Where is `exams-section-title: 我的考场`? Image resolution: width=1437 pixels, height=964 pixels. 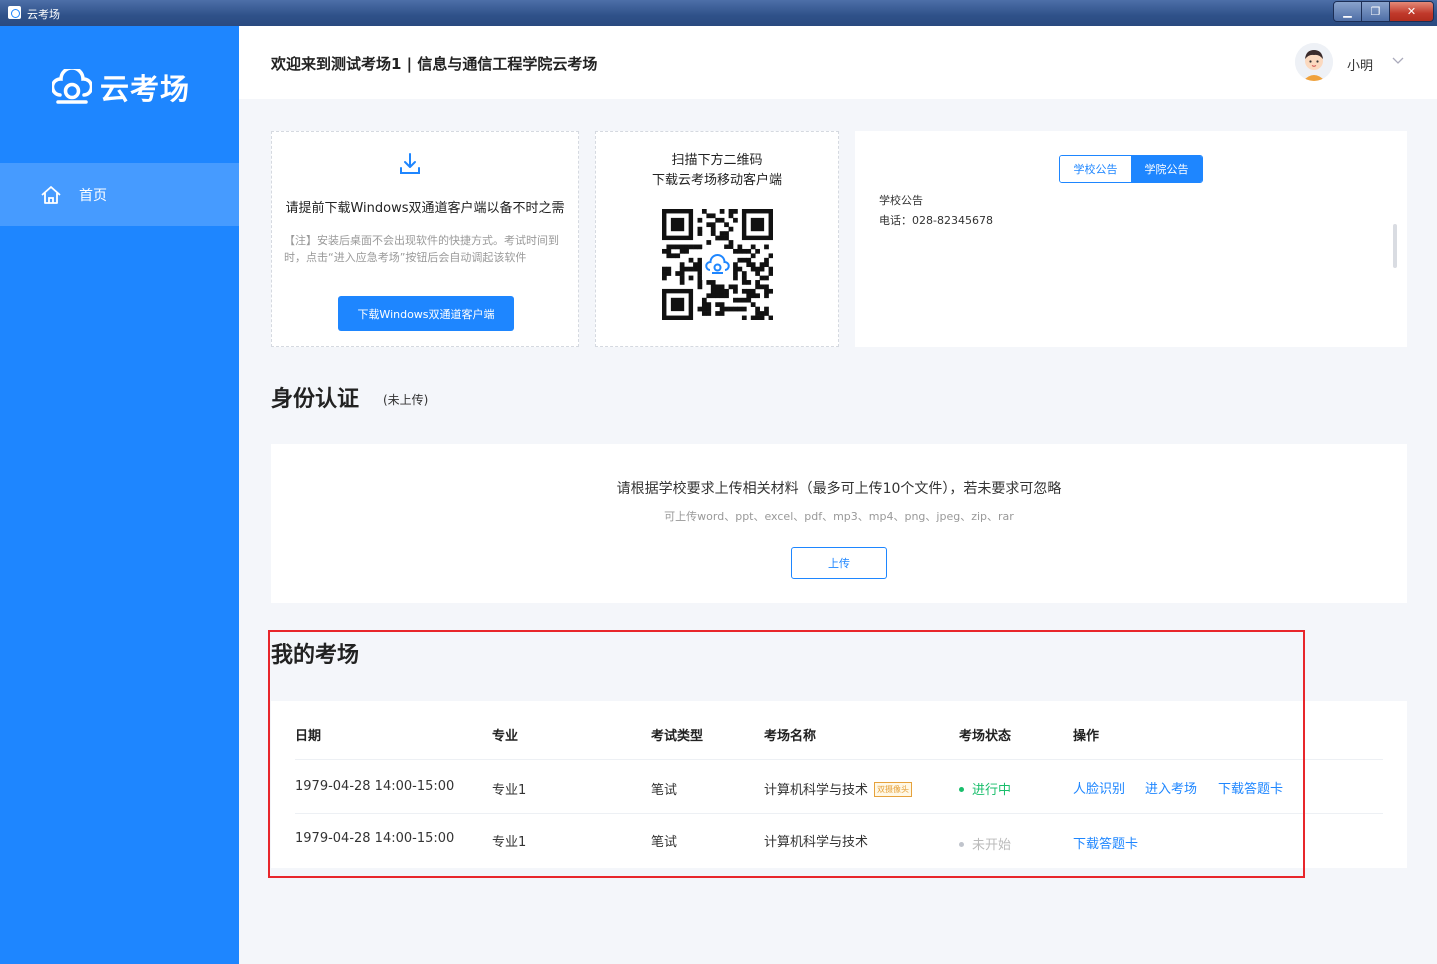 exams-section-title: 我的考场 is located at coordinates (315, 655).